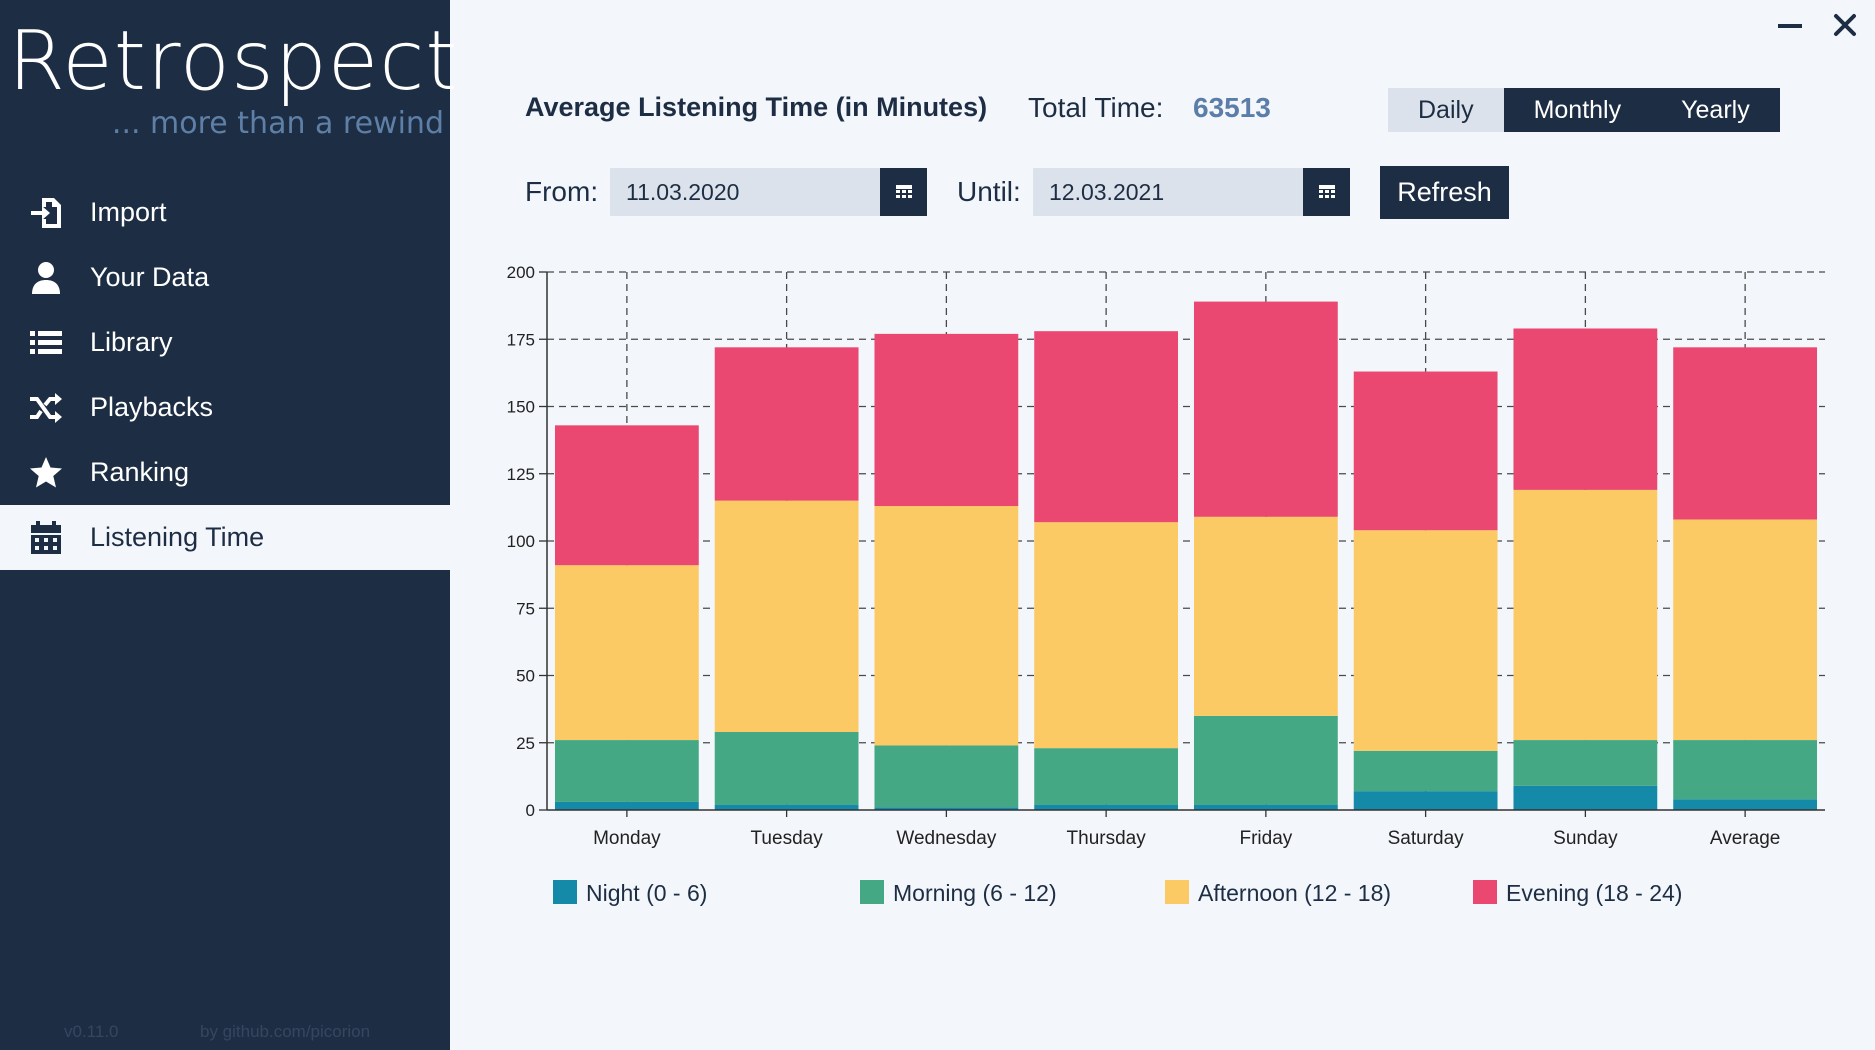 The width and height of the screenshot is (1875, 1050). Describe the element at coordinates (128, 212) in the screenshot. I see `sidebar-item-label: Import` at that location.